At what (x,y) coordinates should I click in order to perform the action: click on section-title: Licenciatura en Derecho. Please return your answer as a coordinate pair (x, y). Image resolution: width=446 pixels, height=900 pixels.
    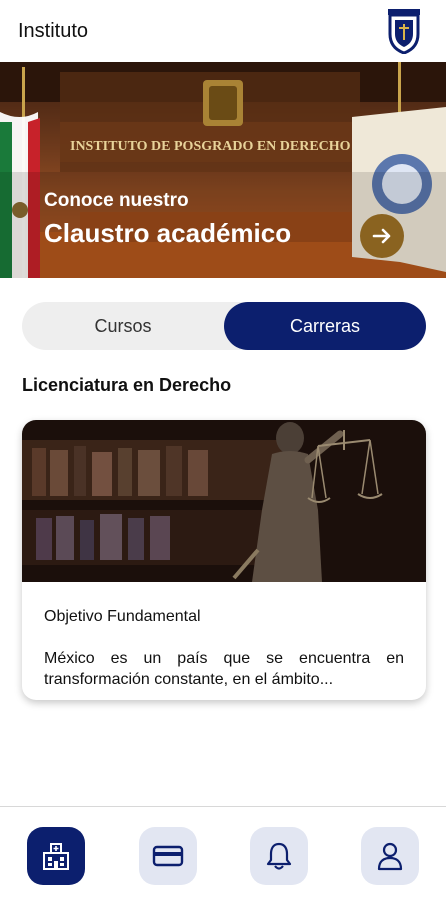
    Looking at the image, I should click on (127, 385).